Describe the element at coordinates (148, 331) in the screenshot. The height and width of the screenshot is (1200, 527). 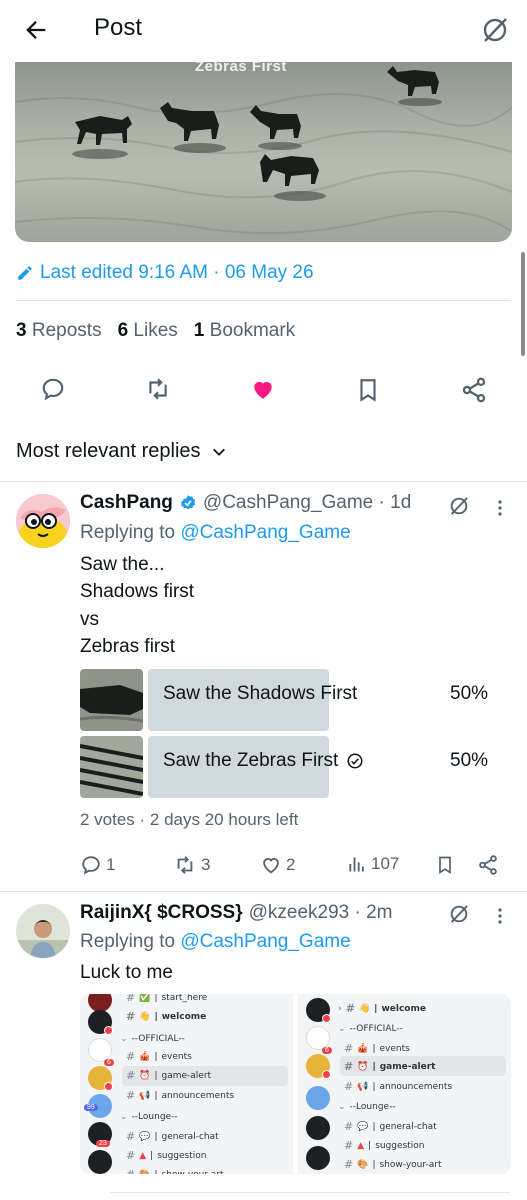
I see `likes-stat: 6 Likes` at that location.